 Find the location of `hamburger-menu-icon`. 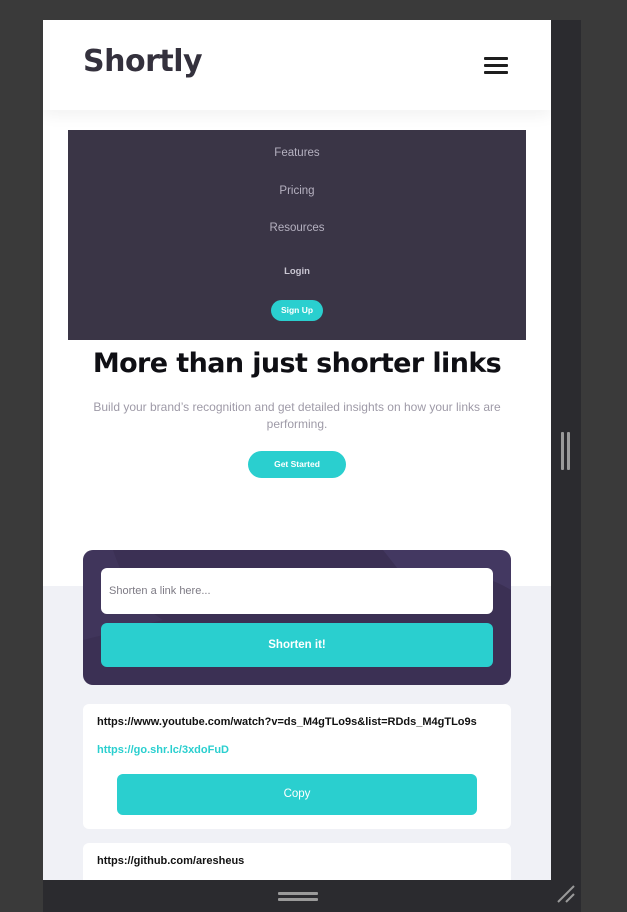

hamburger-menu-icon is located at coordinates (496, 65).